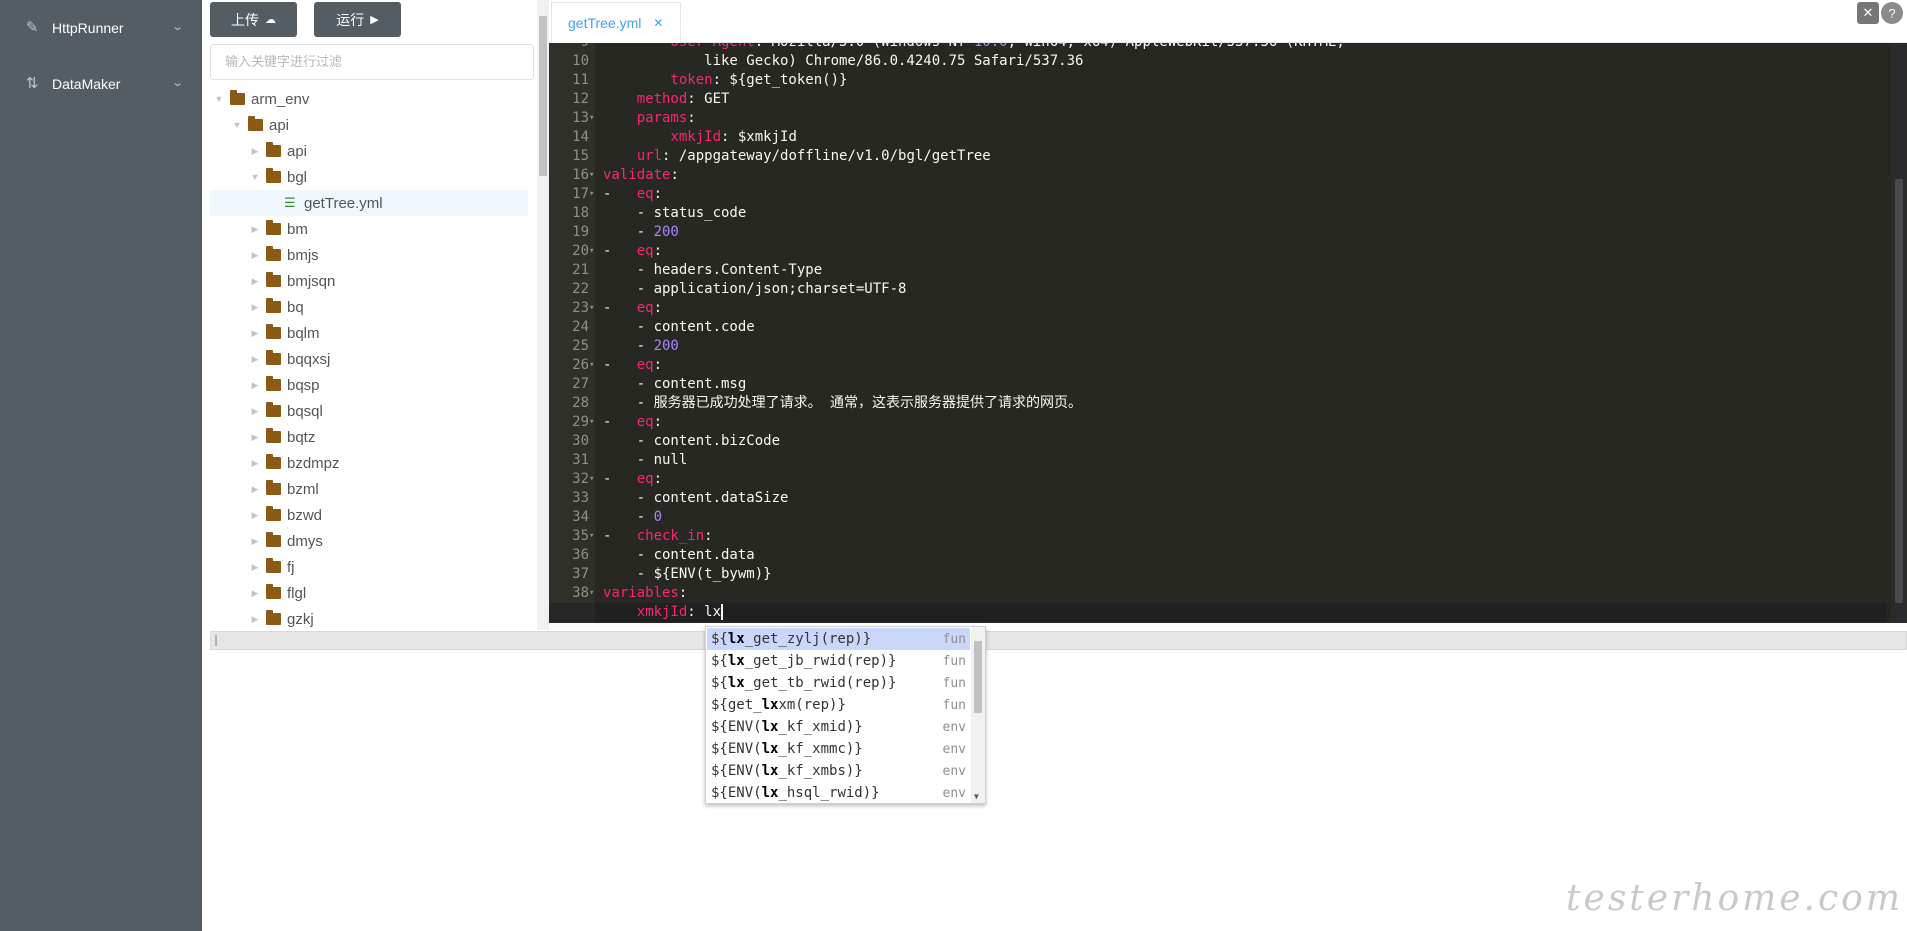  Describe the element at coordinates (369, 463) in the screenshot. I see `tree-folder-row: ▶ bzdmpz` at that location.